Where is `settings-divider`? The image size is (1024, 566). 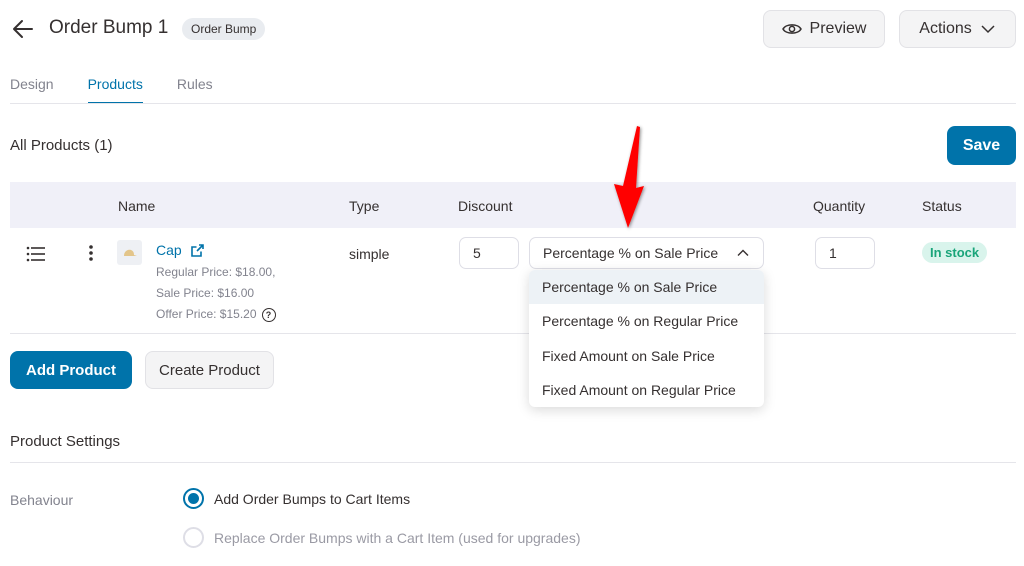
settings-divider is located at coordinates (513, 462).